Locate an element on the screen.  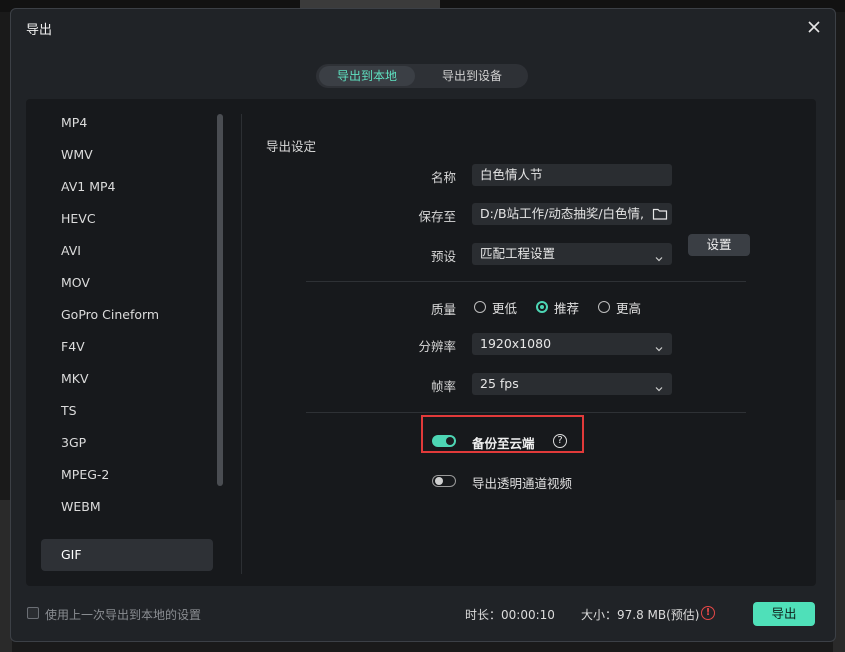
quality-option-higher: 更高 is located at coordinates (619, 307).